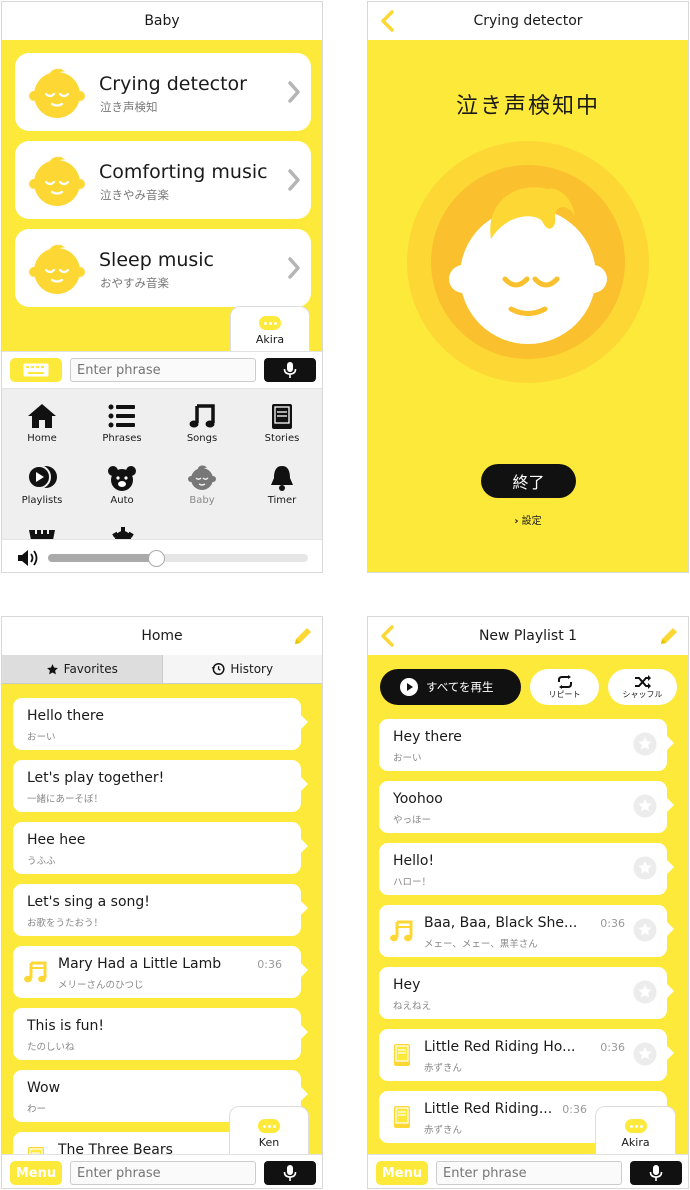 The width and height of the screenshot is (690, 1190). Describe the element at coordinates (129, 107) in the screenshot. I see `card-subtitle: 泣き声検知` at that location.